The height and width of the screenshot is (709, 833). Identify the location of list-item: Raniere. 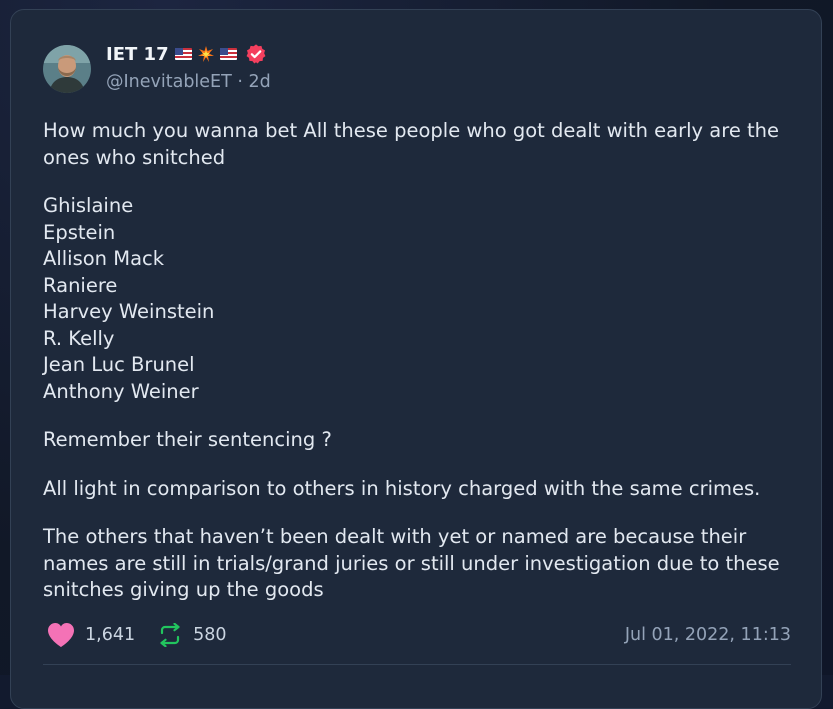
(80, 285).